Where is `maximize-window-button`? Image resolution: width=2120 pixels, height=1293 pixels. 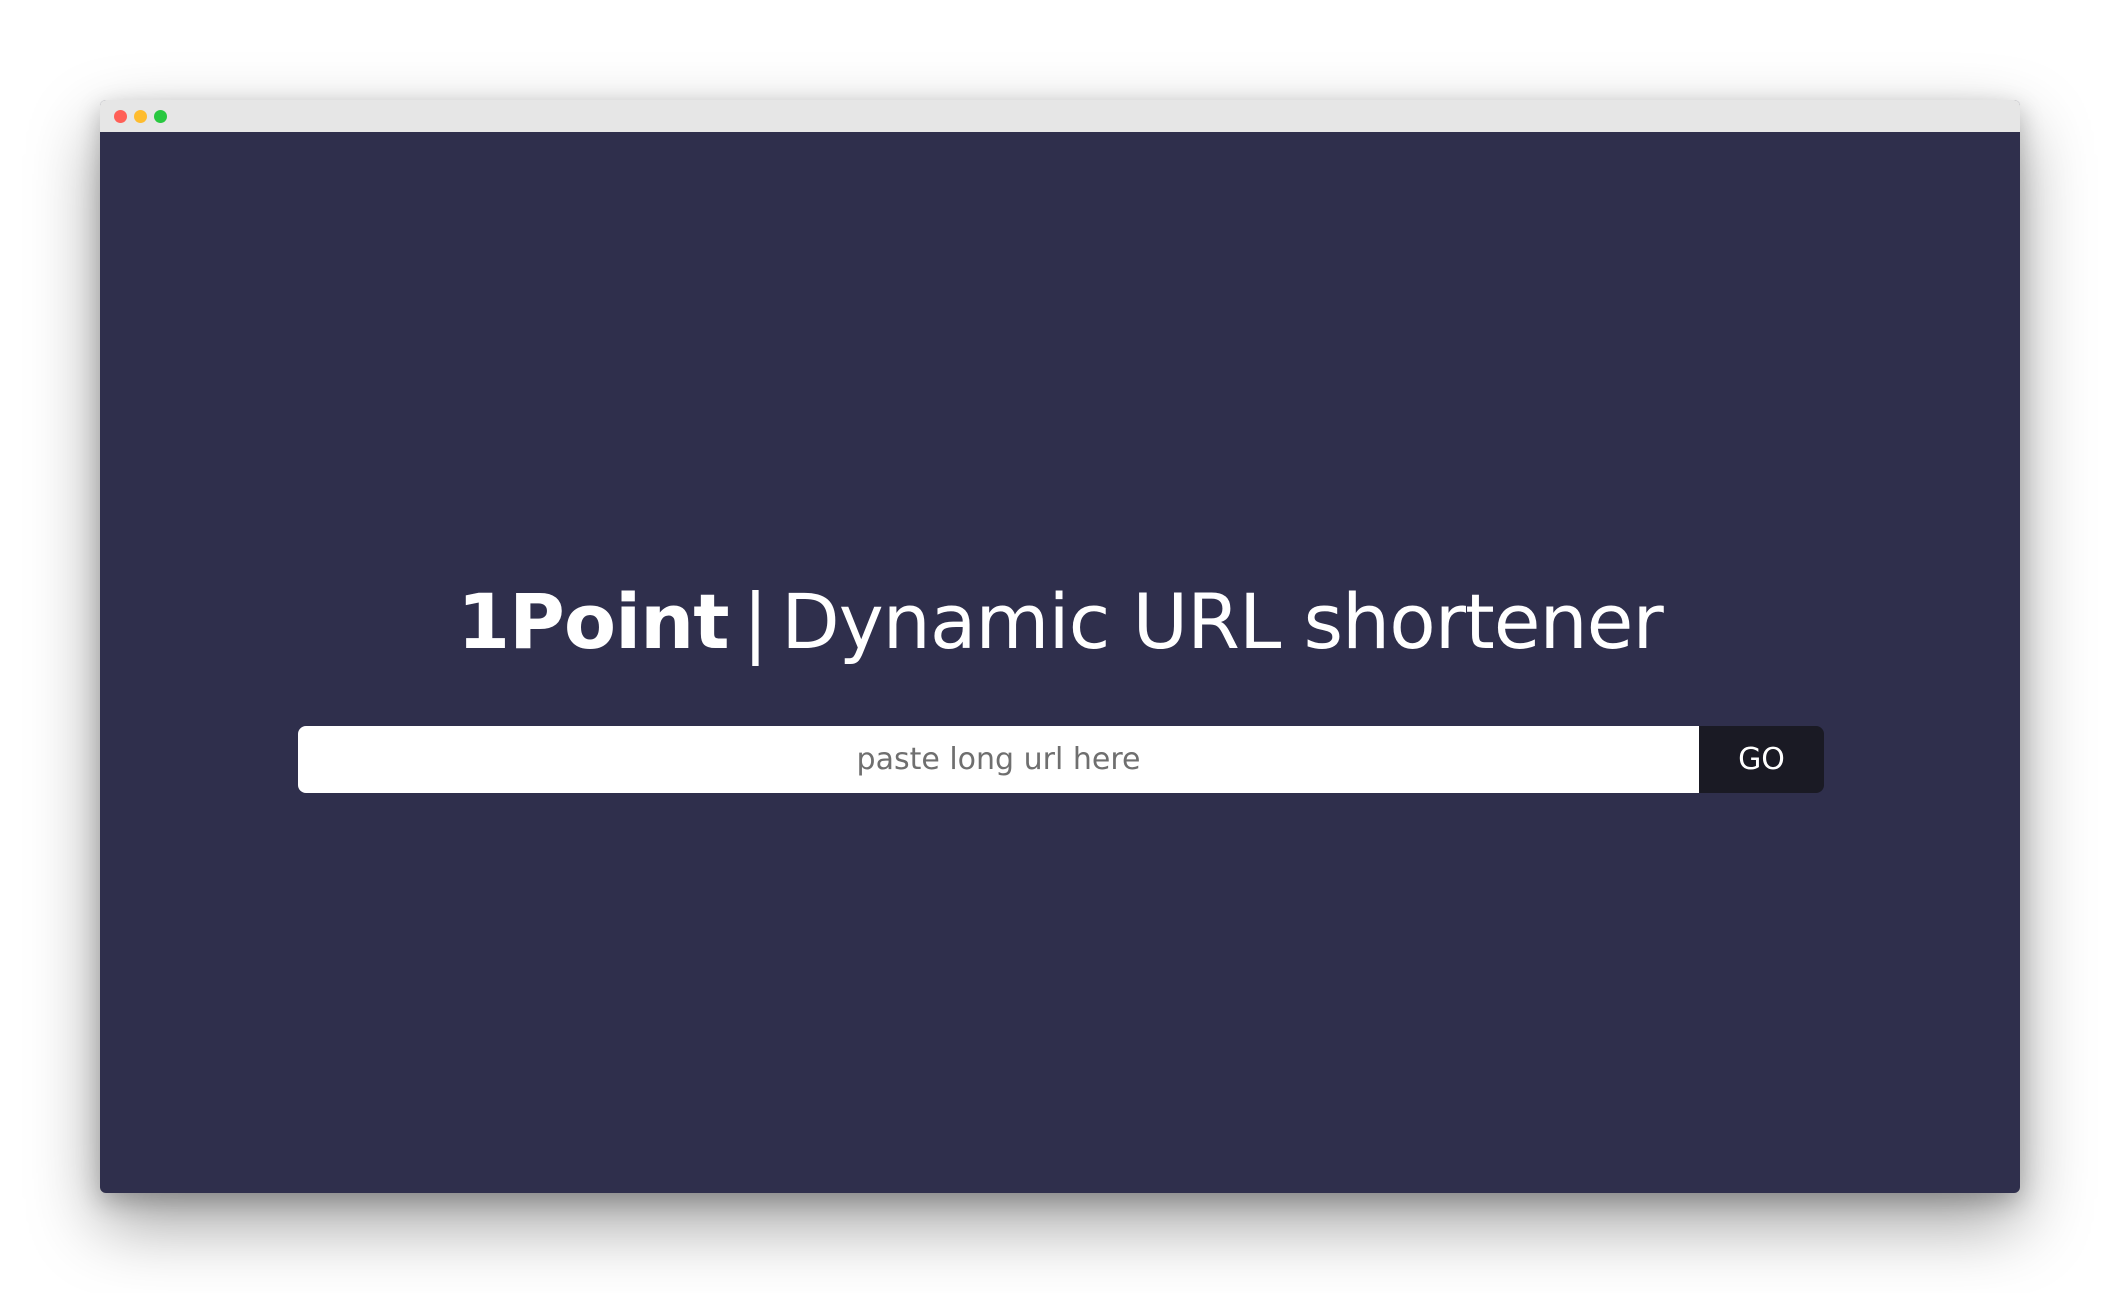
maximize-window-button is located at coordinates (160, 116).